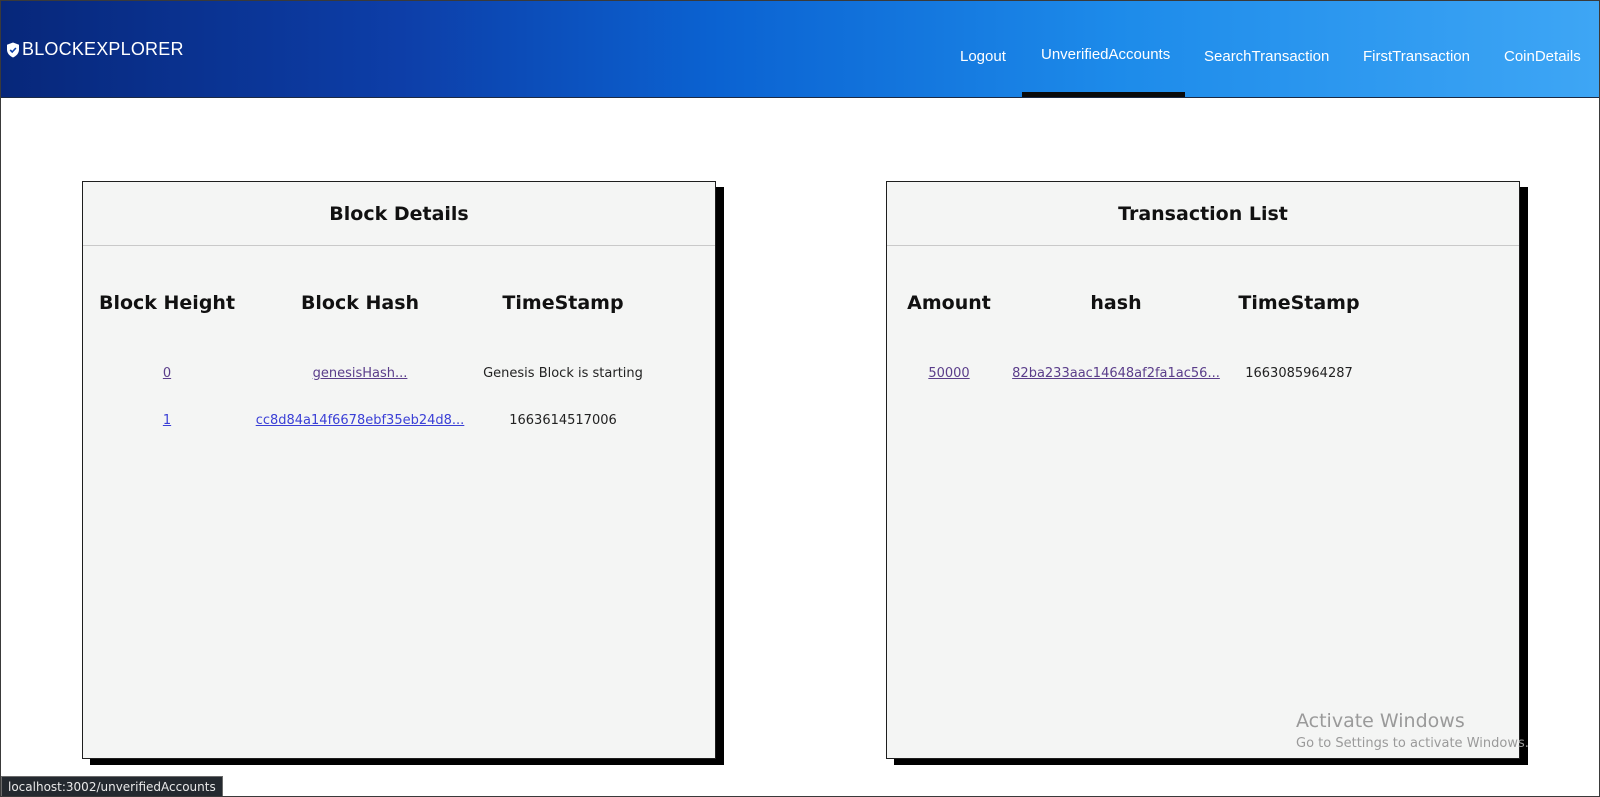  I want to click on block-timestamp: 1663614517006, so click(563, 420).